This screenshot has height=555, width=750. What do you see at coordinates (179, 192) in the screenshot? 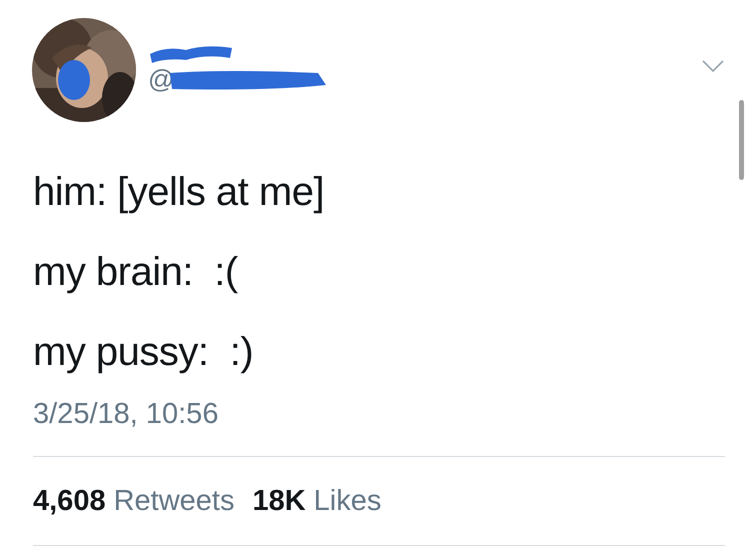
I see `tweet-text: him: [yells at me]` at bounding box center [179, 192].